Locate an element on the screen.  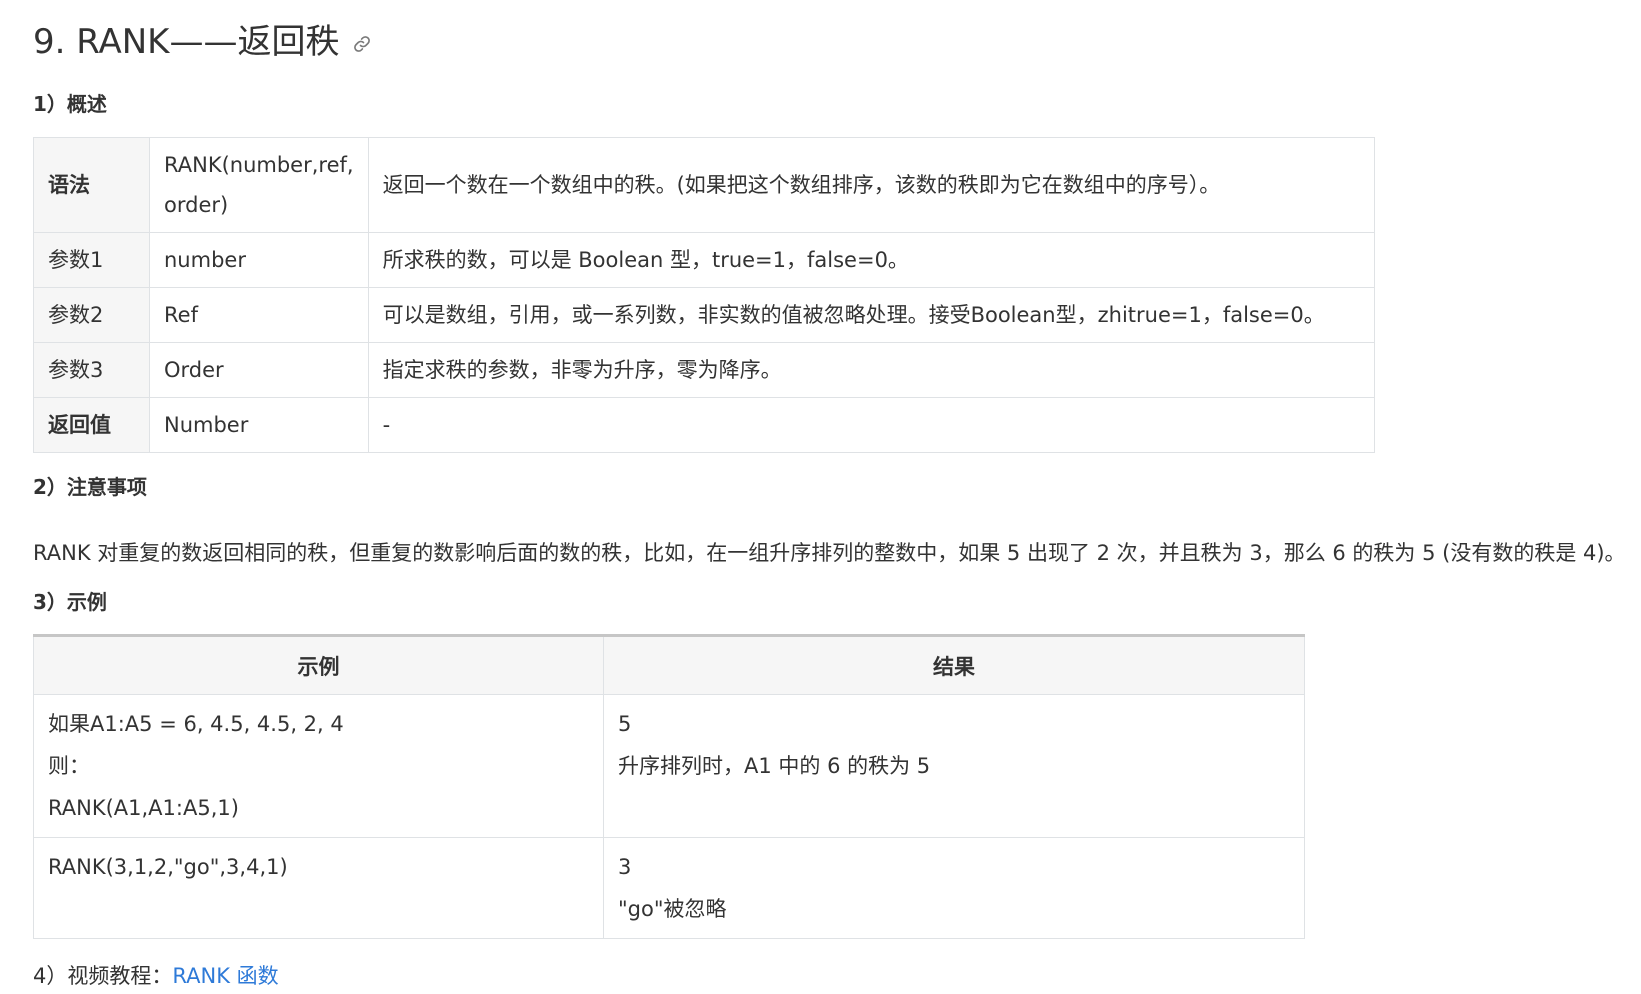
result-cell: 3 "go"被忽略 is located at coordinates (954, 888).